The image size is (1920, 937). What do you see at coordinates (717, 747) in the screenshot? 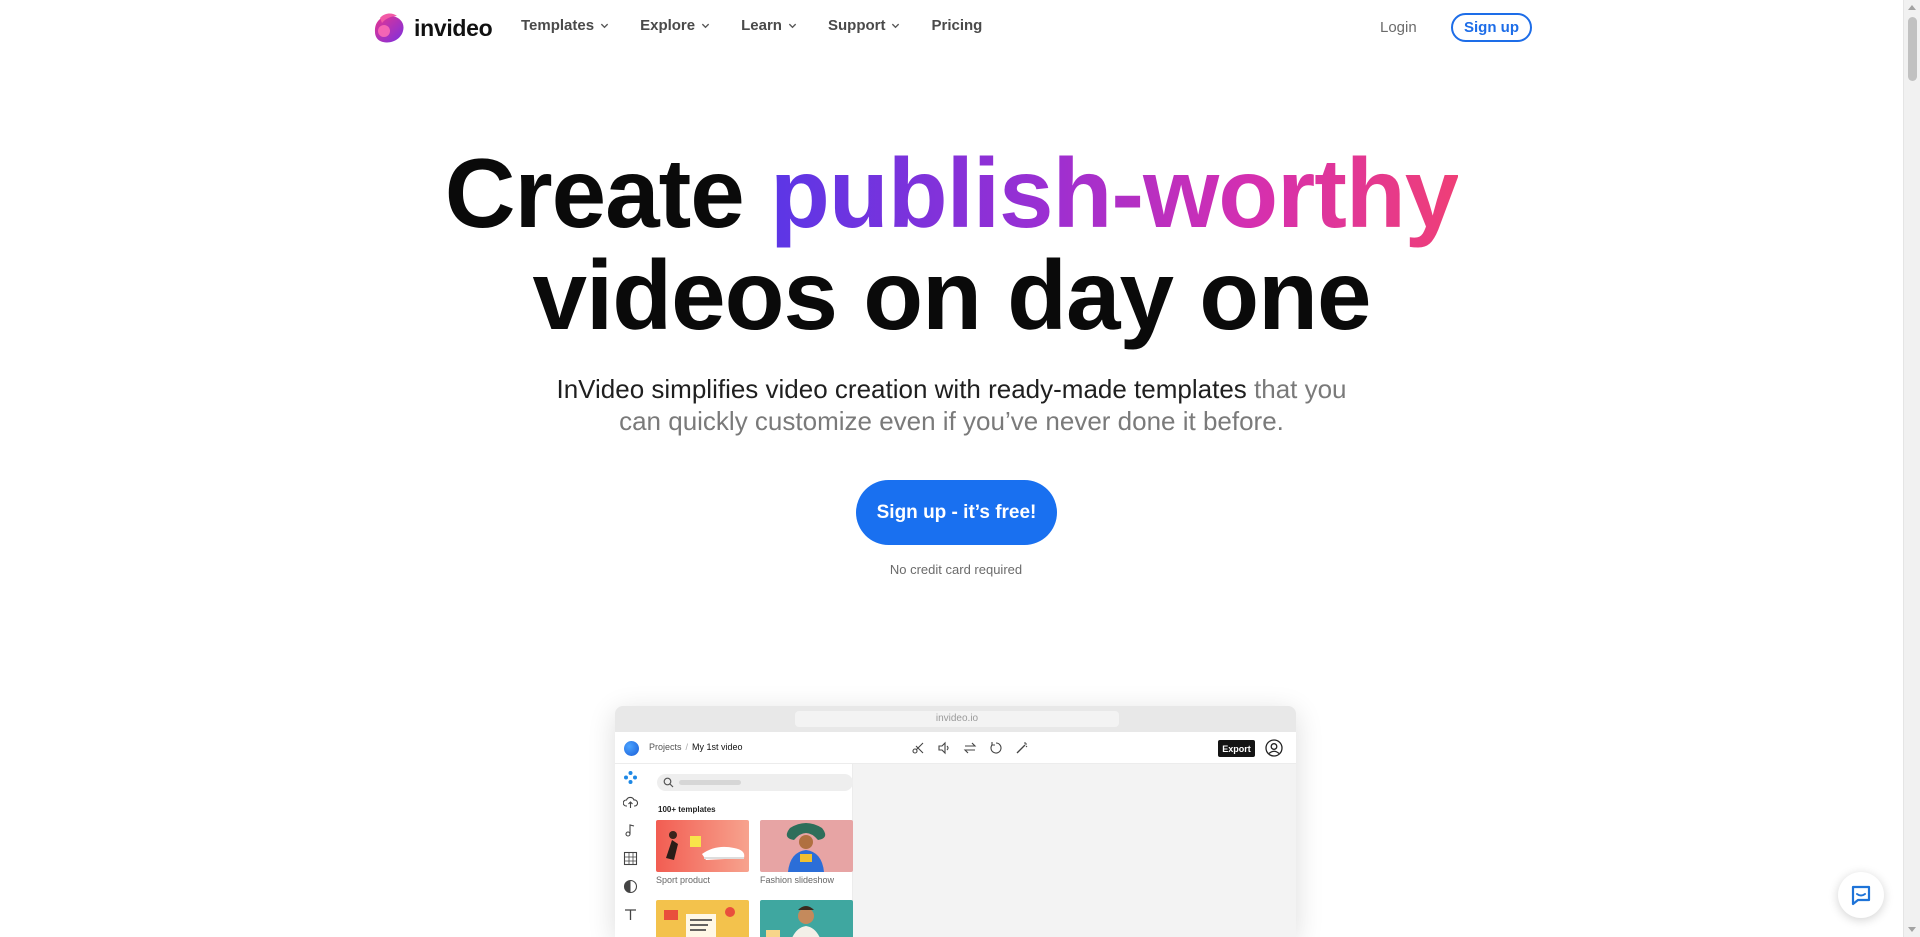
I see `breadcrumb-current: My 1st video` at bounding box center [717, 747].